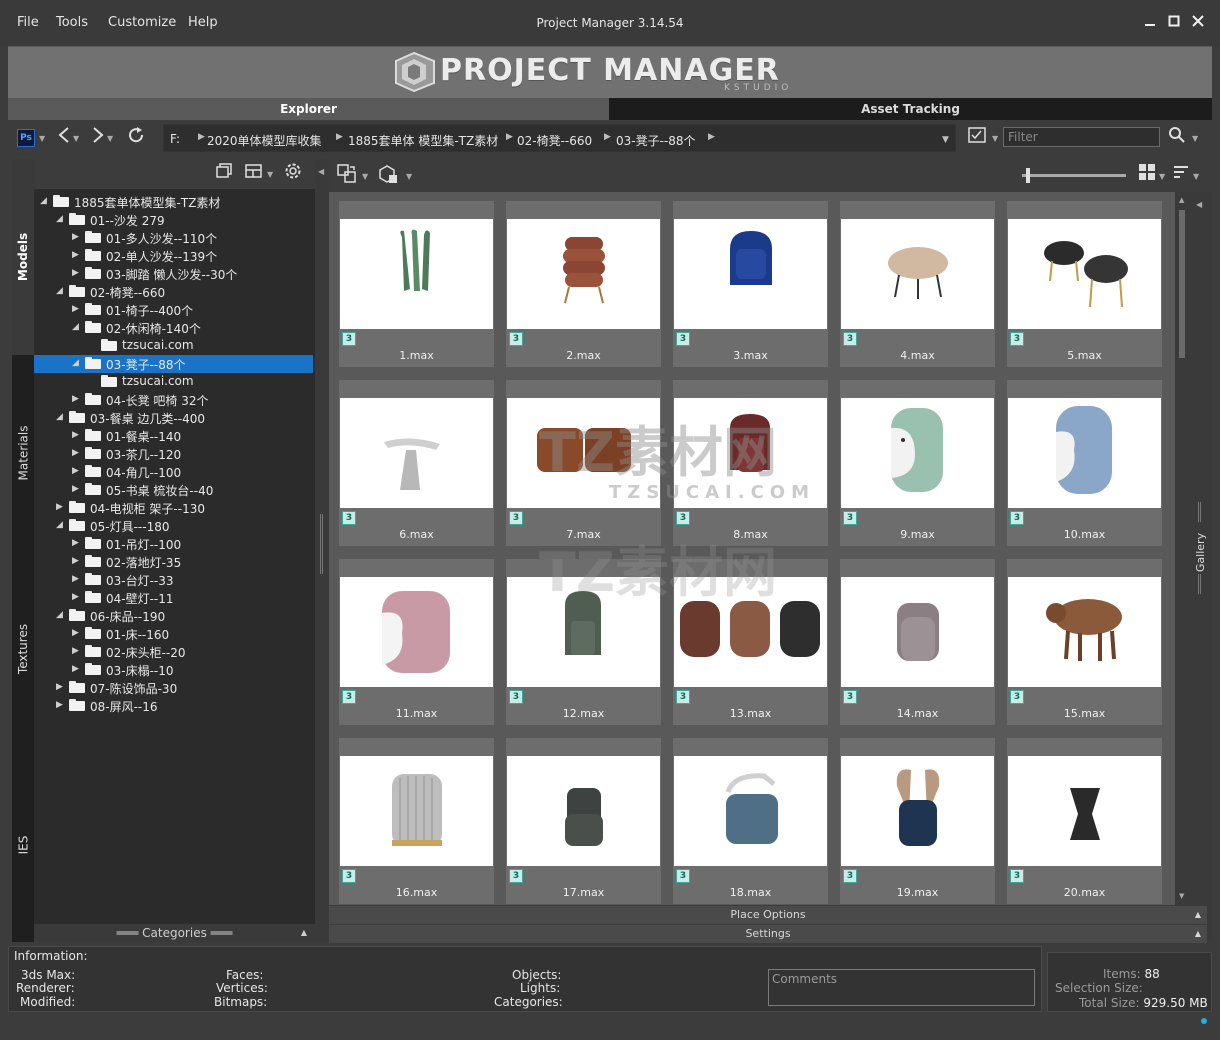 The height and width of the screenshot is (1040, 1220). I want to click on breadcrumb-item: F:, so click(175, 139).